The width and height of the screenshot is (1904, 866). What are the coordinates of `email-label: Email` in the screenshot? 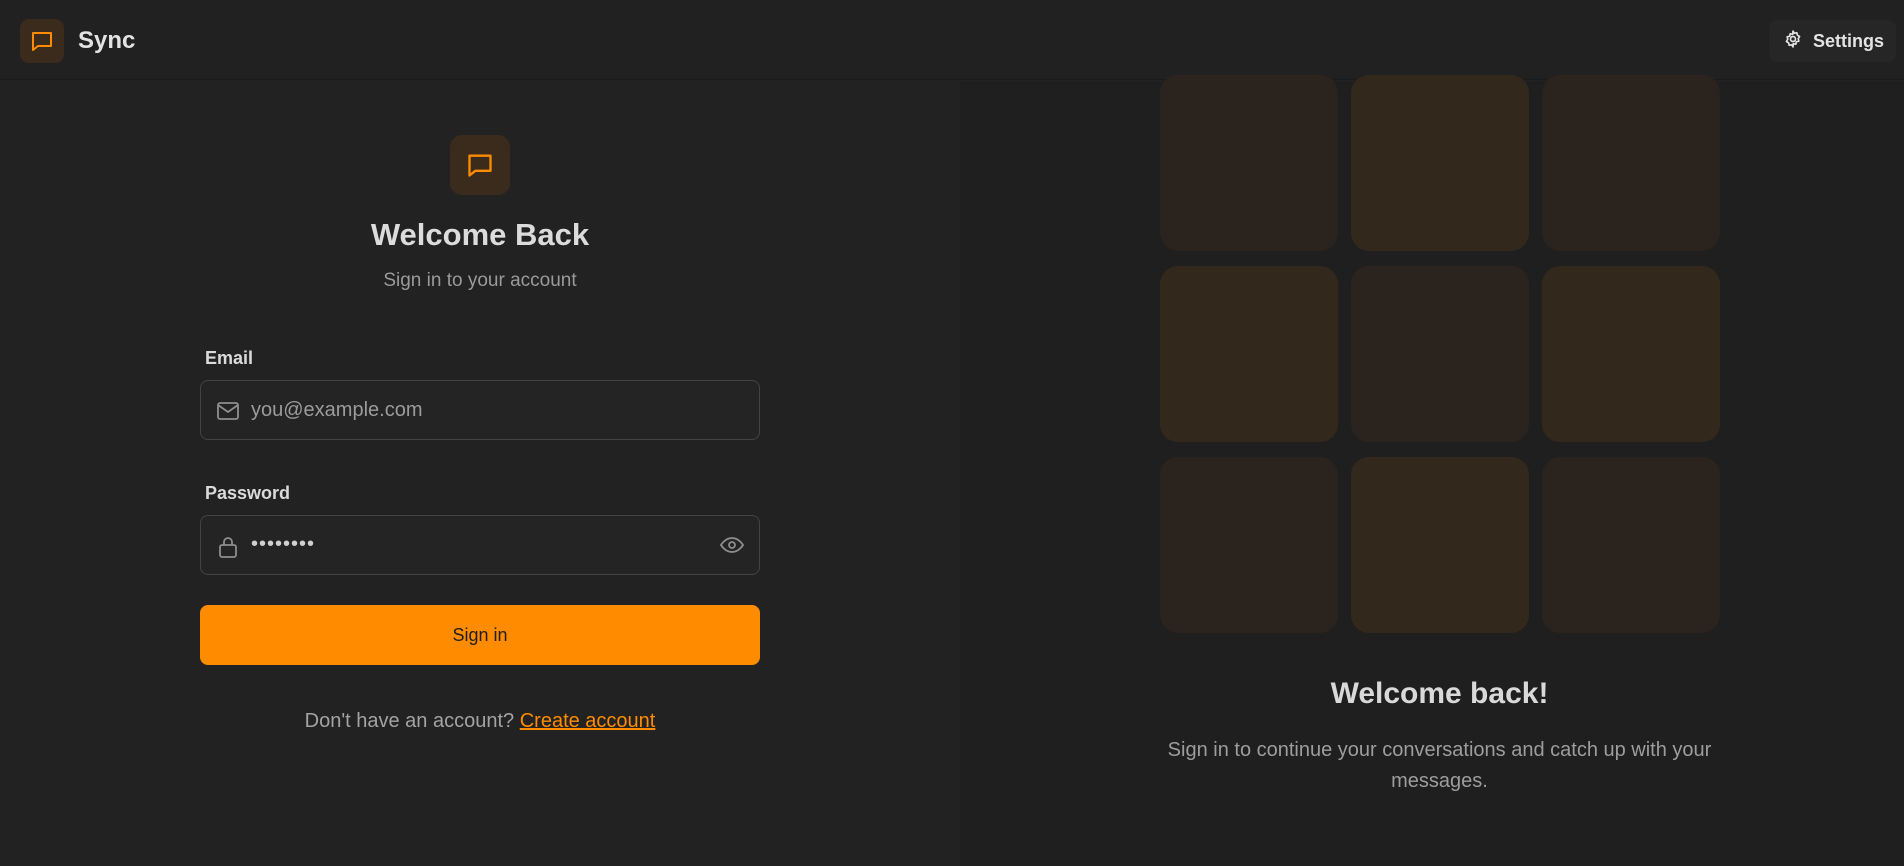 It's located at (229, 358).